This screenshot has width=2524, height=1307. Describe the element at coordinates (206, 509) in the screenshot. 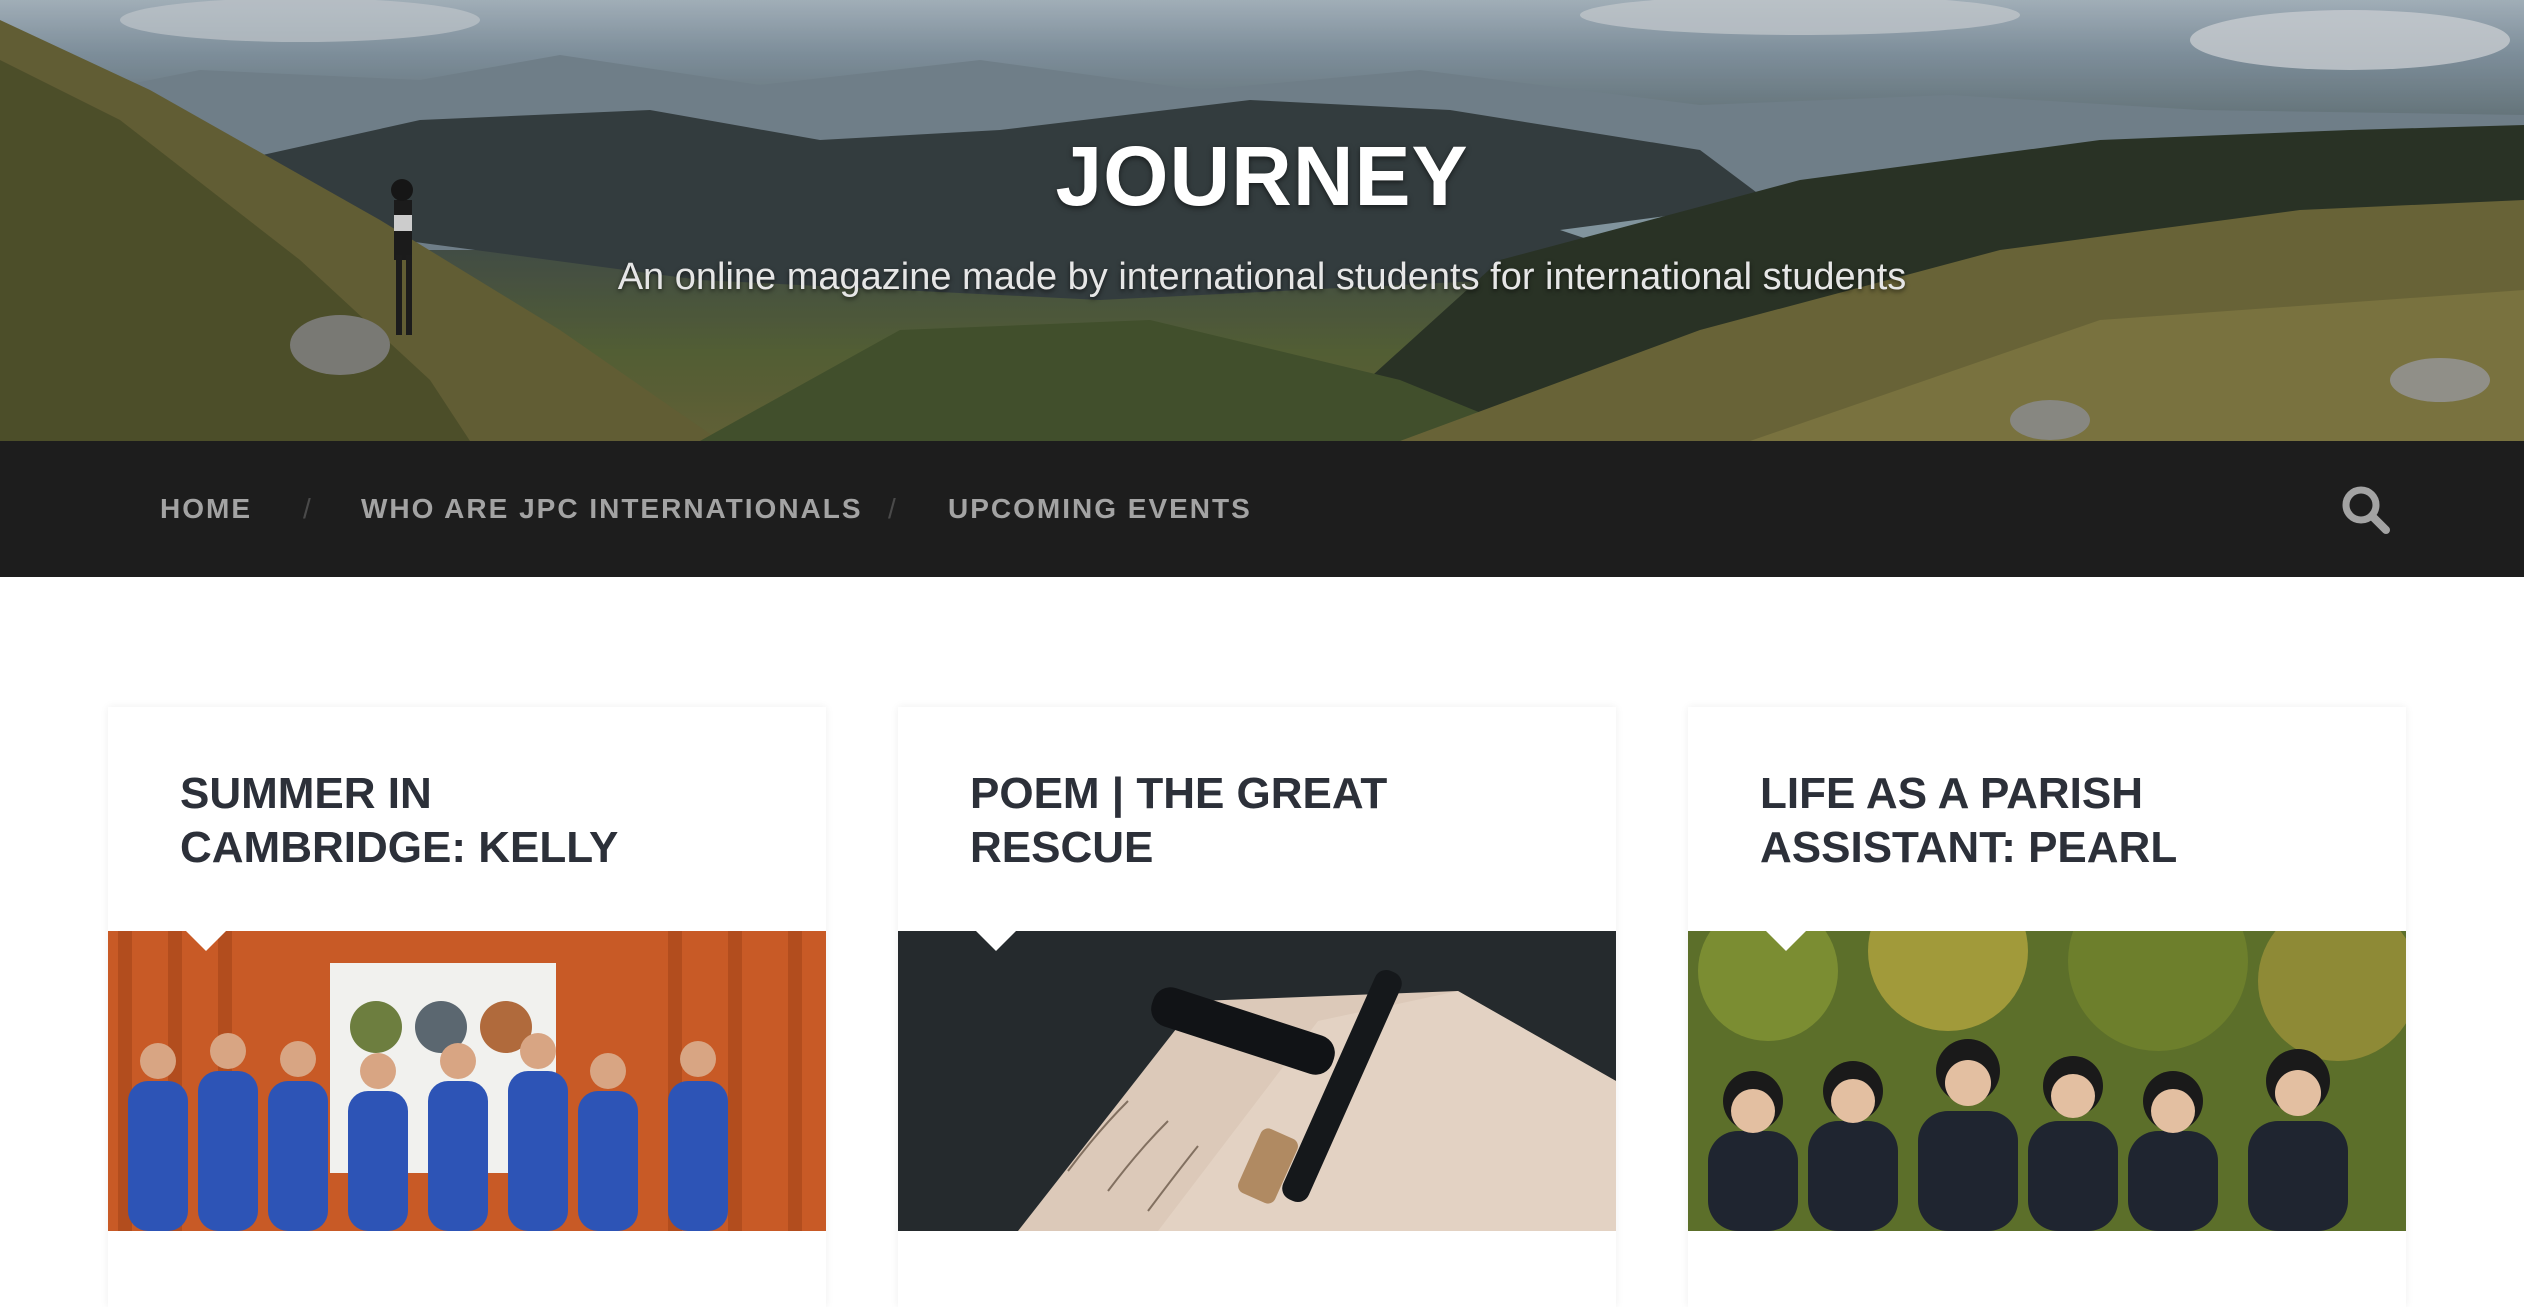

I see `nav-item-home: HOME` at that location.